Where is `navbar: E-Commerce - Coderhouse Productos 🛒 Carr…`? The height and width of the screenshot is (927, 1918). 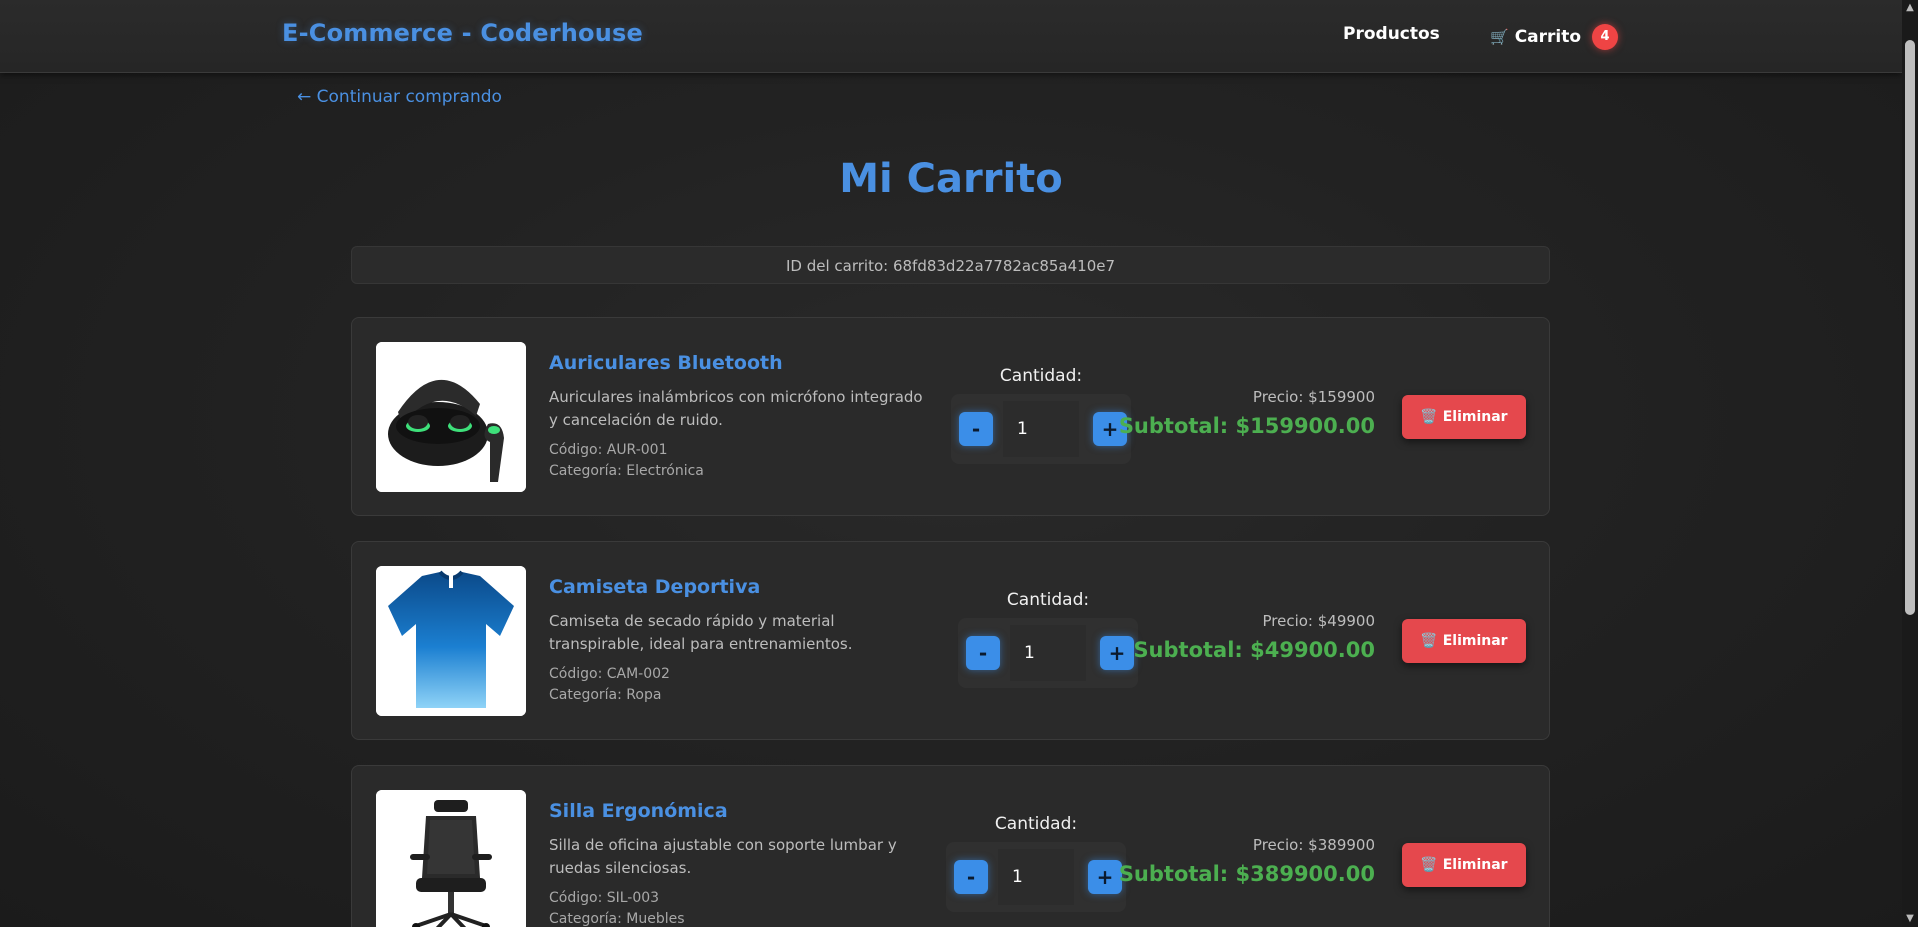 navbar: E-Commerce - Coderhouse Productos 🛒 Carr… is located at coordinates (951, 36).